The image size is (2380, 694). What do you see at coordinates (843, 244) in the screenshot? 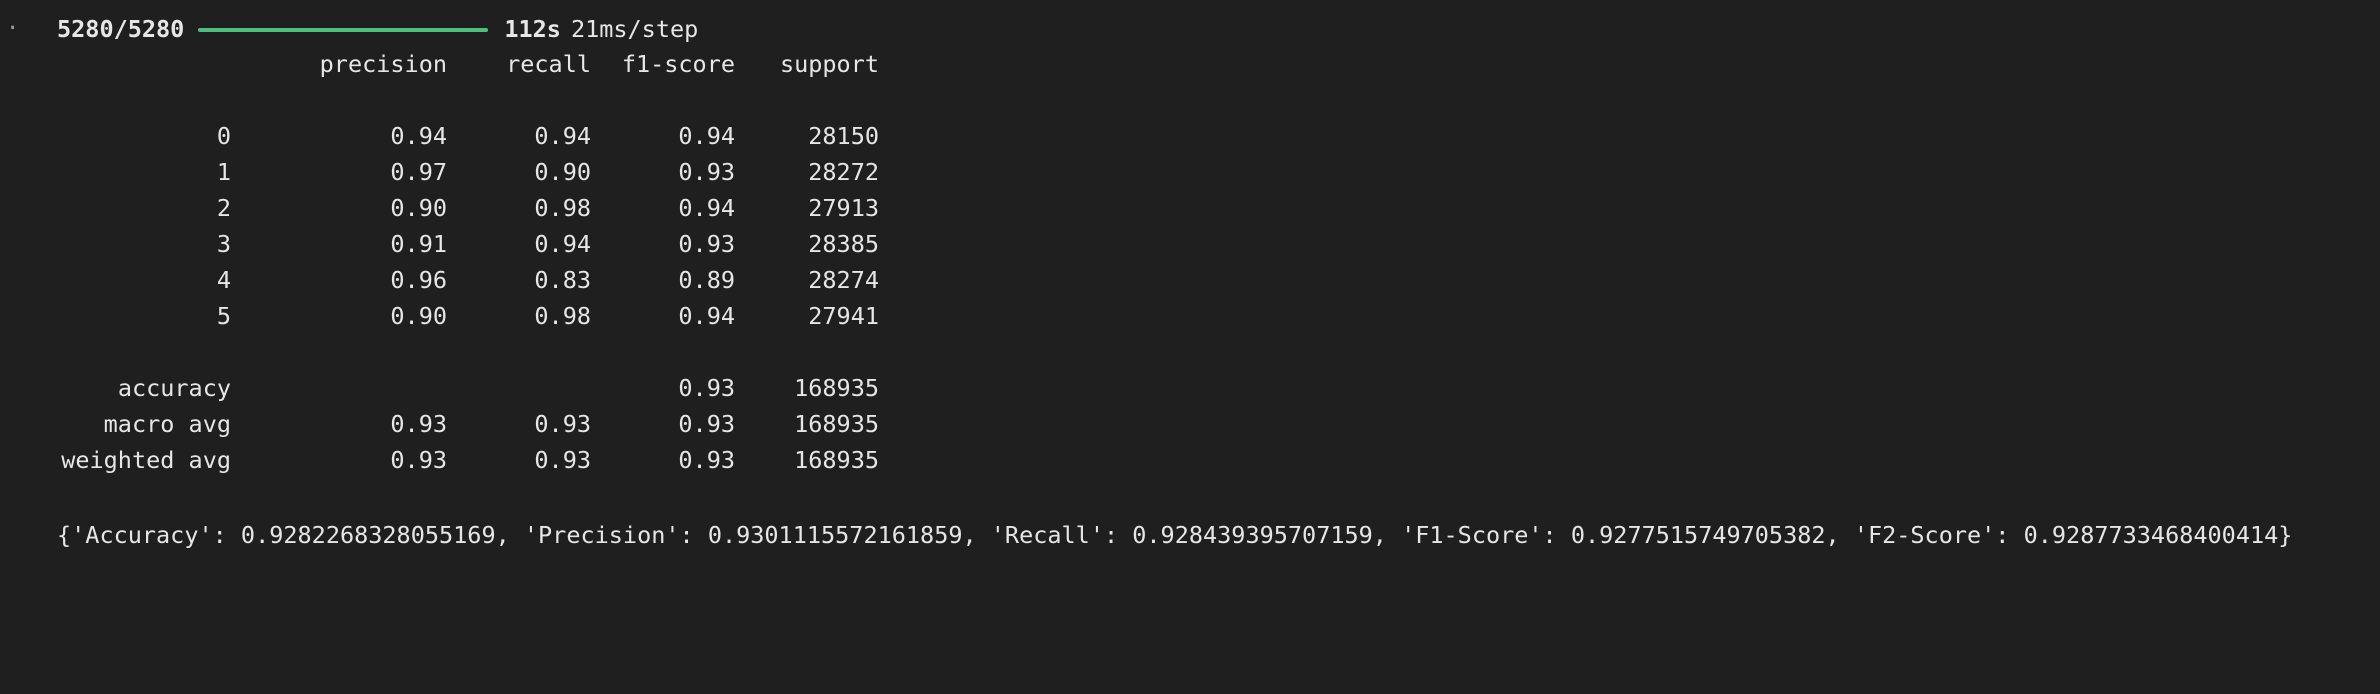
I see `support-value: 28385` at bounding box center [843, 244].